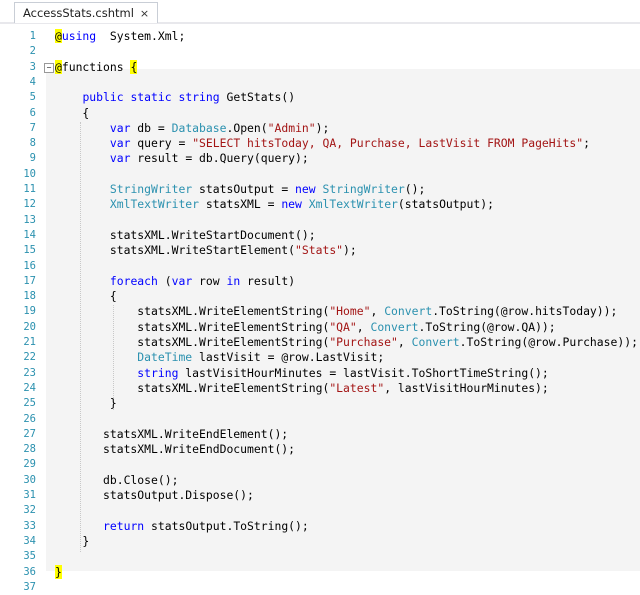  What do you see at coordinates (320, 495) in the screenshot?
I see `code-line: 31 statsOutput.Dispose();` at bounding box center [320, 495].